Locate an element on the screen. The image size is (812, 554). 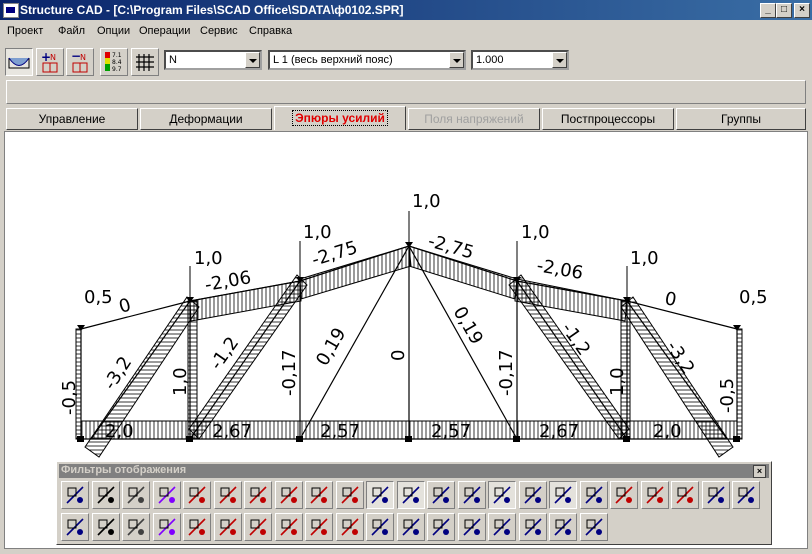
slabs-icon is located at coordinates (502, 495).